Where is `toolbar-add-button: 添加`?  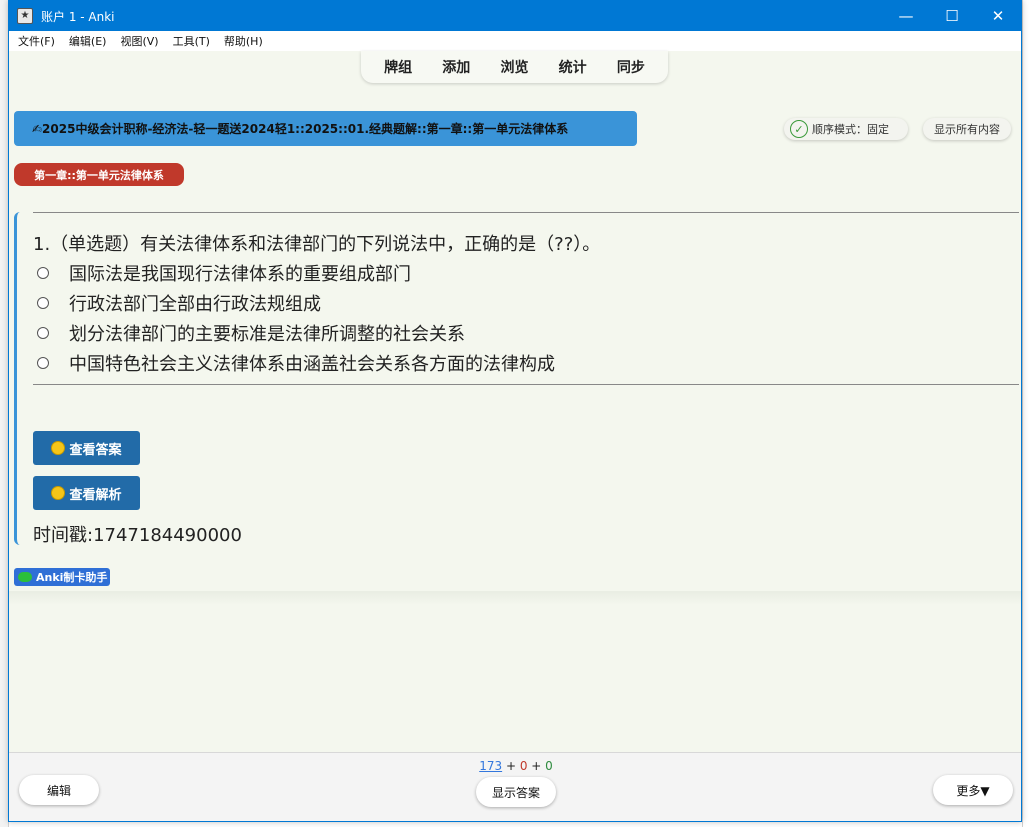
toolbar-add-button: 添加 is located at coordinates (456, 67).